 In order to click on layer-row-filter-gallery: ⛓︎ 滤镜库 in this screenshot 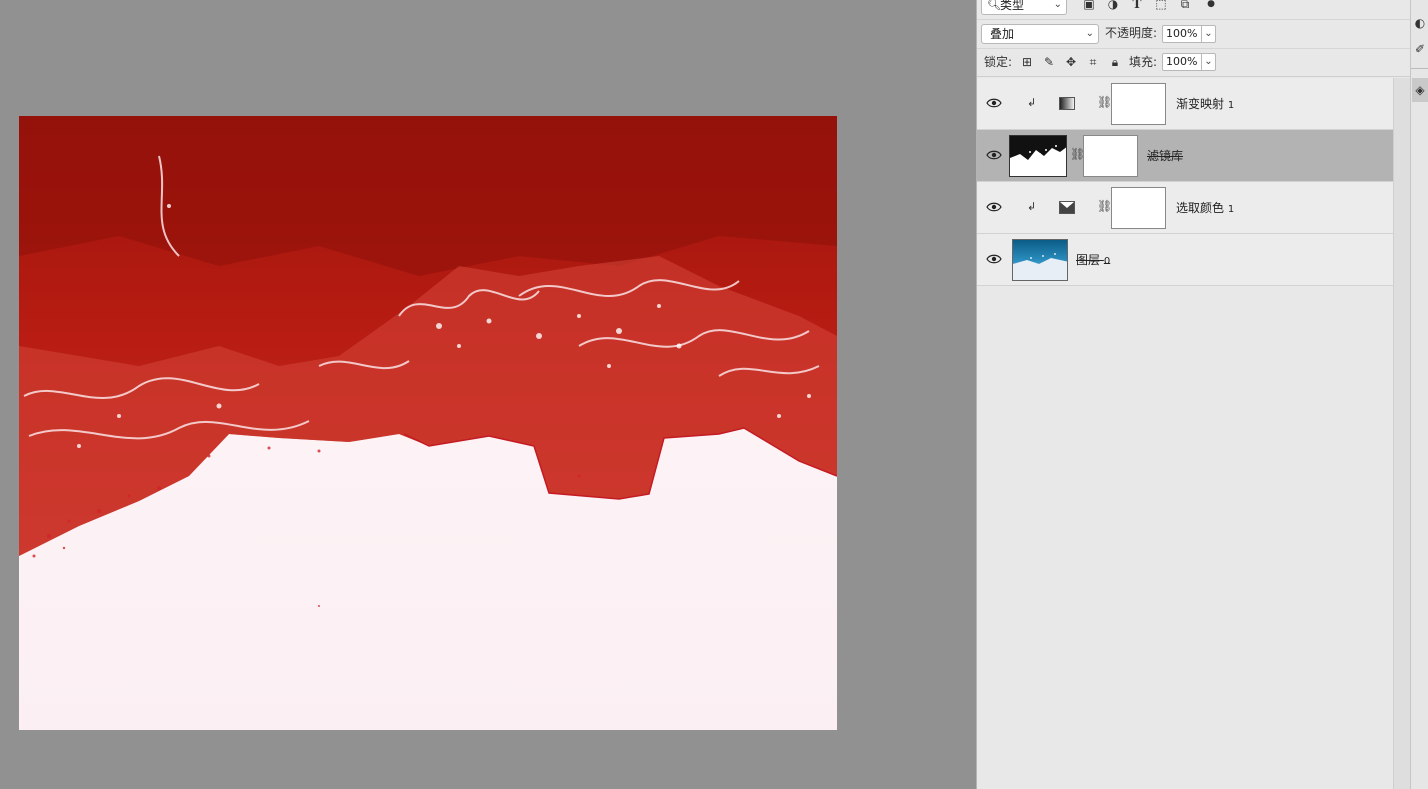, I will do `click(1185, 156)`.